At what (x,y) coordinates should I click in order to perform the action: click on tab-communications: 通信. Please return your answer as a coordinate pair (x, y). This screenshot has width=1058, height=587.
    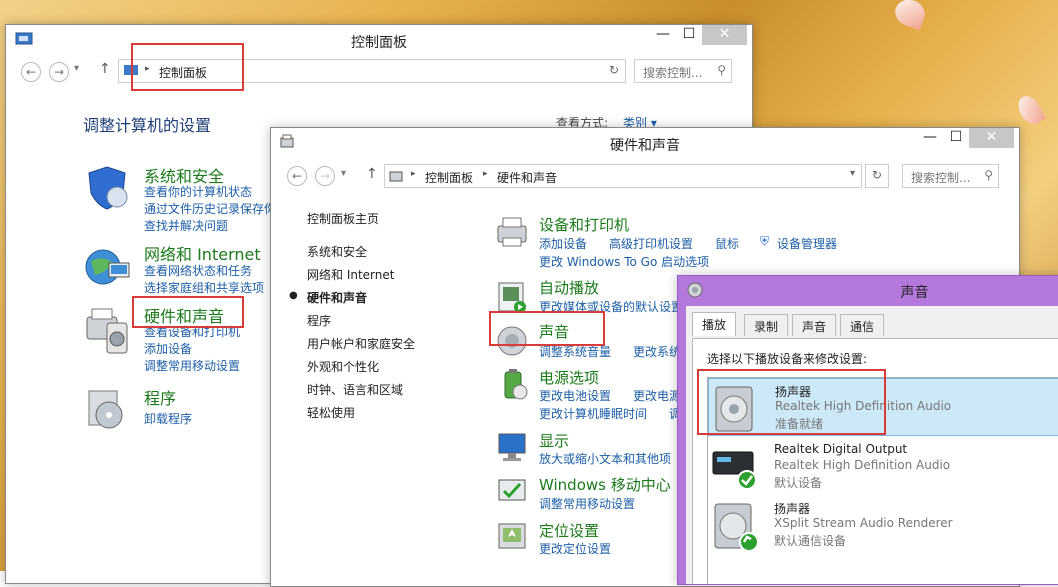
    Looking at the image, I should click on (862, 325).